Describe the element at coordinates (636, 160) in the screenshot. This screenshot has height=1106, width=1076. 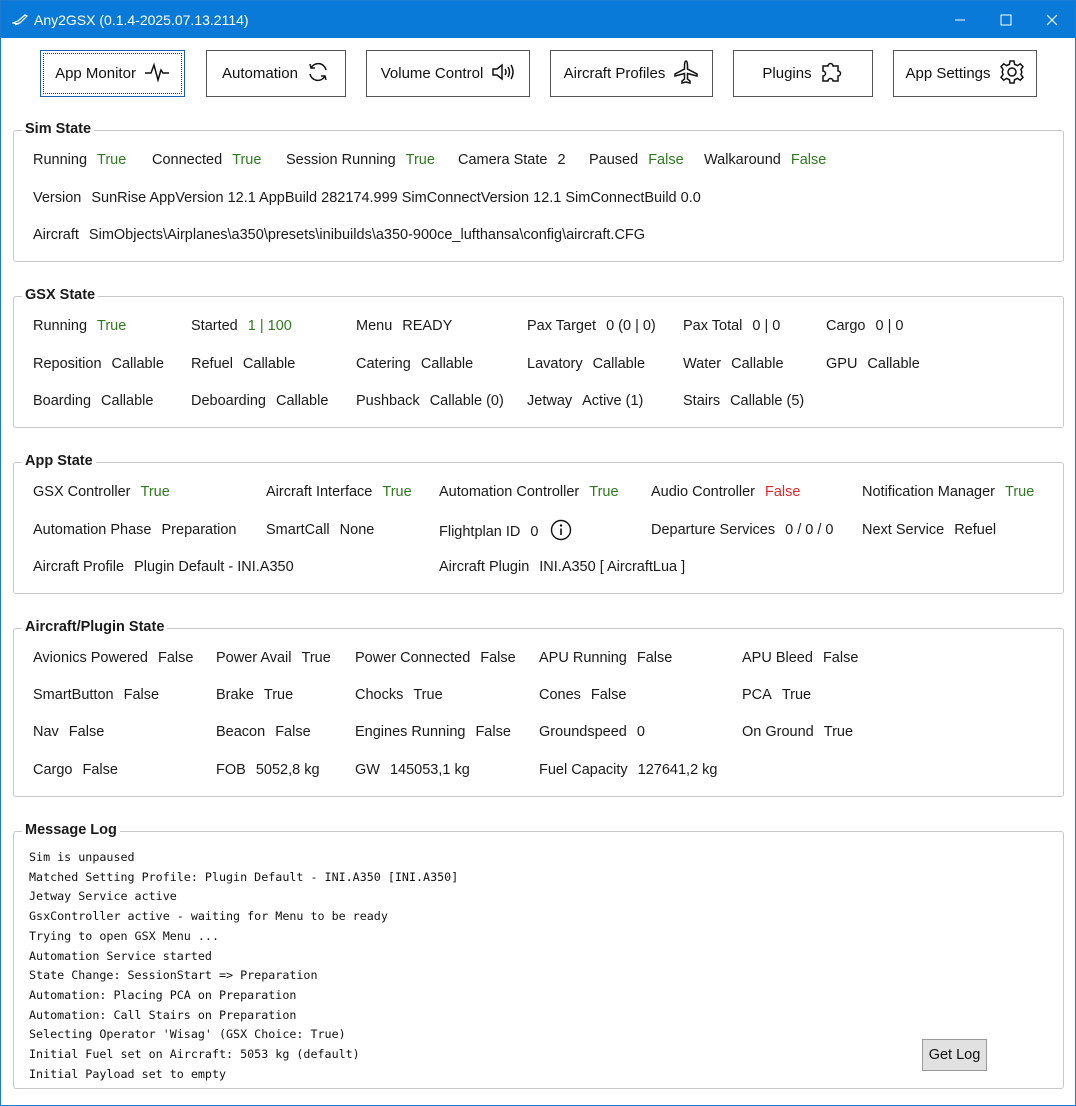
I see `sim-paused: Paused False` at that location.